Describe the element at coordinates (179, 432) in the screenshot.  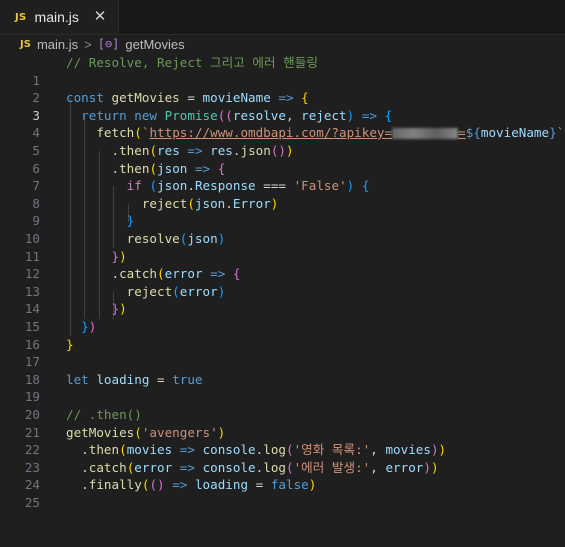
I see `string: 'avengers'` at that location.